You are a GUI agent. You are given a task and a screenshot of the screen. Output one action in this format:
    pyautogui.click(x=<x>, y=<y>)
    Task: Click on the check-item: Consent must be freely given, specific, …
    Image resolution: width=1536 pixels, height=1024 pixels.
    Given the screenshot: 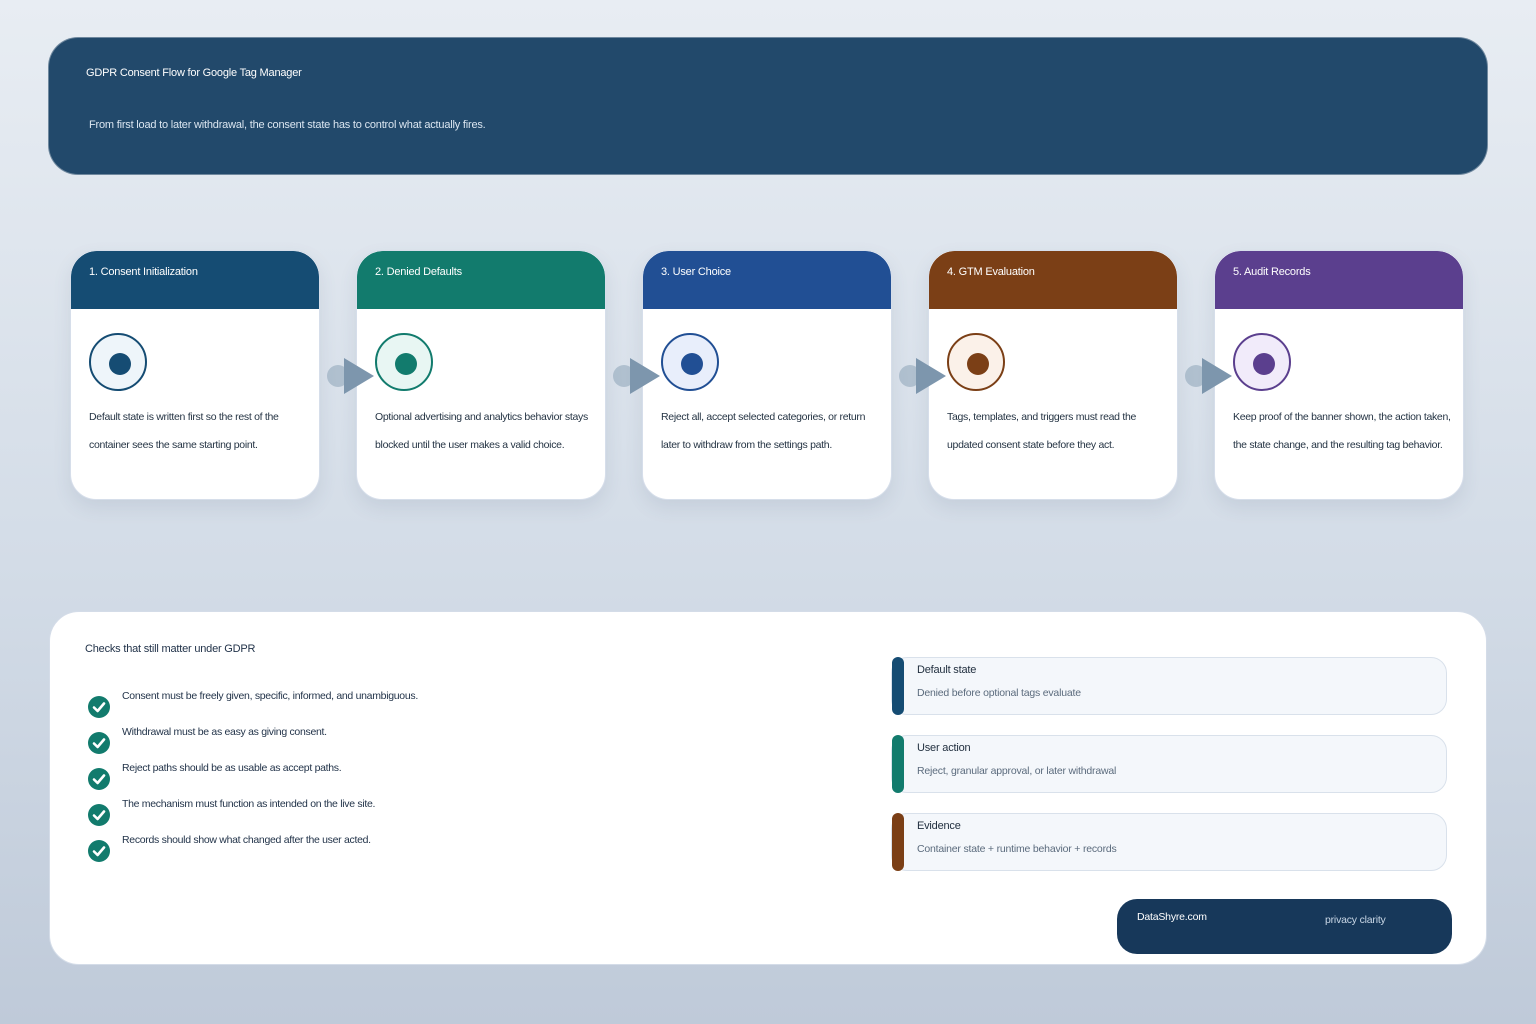 What is the action you would take?
    pyautogui.click(x=368, y=704)
    